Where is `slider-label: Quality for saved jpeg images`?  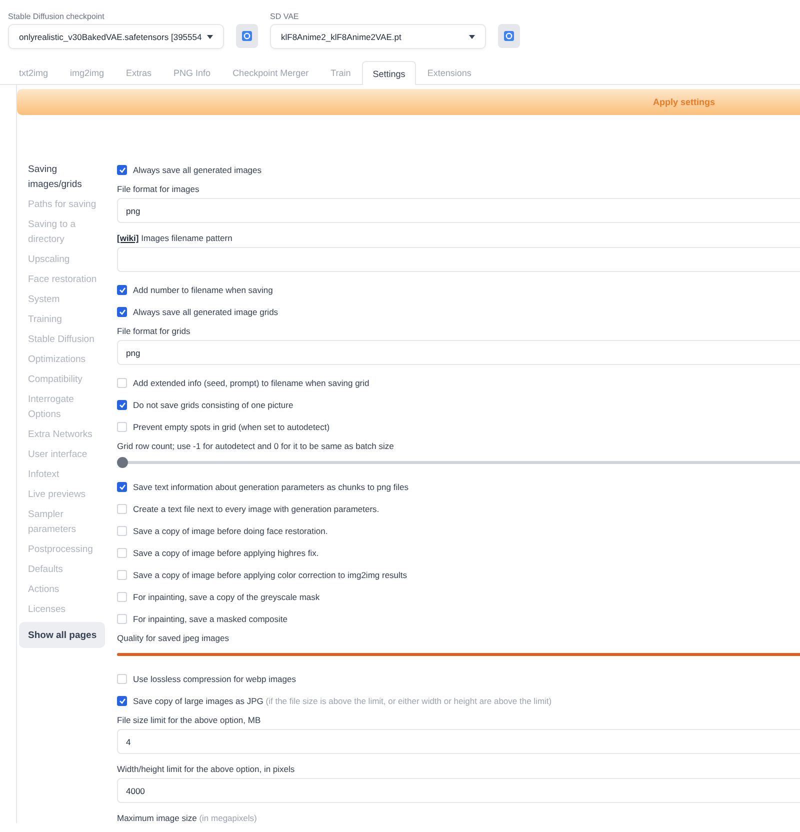
slider-label: Quality for saved jpeg images is located at coordinates (173, 637).